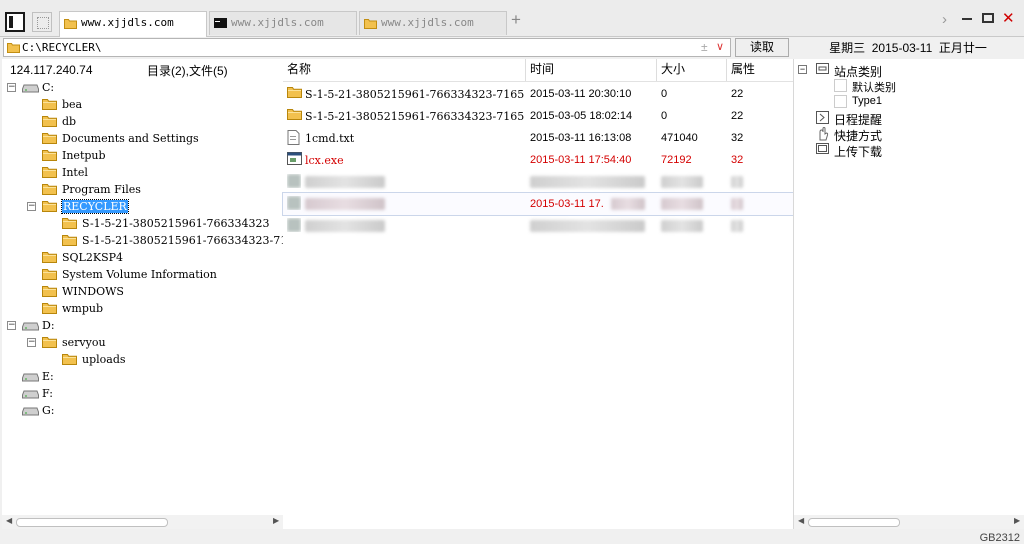 This screenshot has height=544, width=1024. I want to click on tree-node-label: System Volume Information, so click(139, 274).